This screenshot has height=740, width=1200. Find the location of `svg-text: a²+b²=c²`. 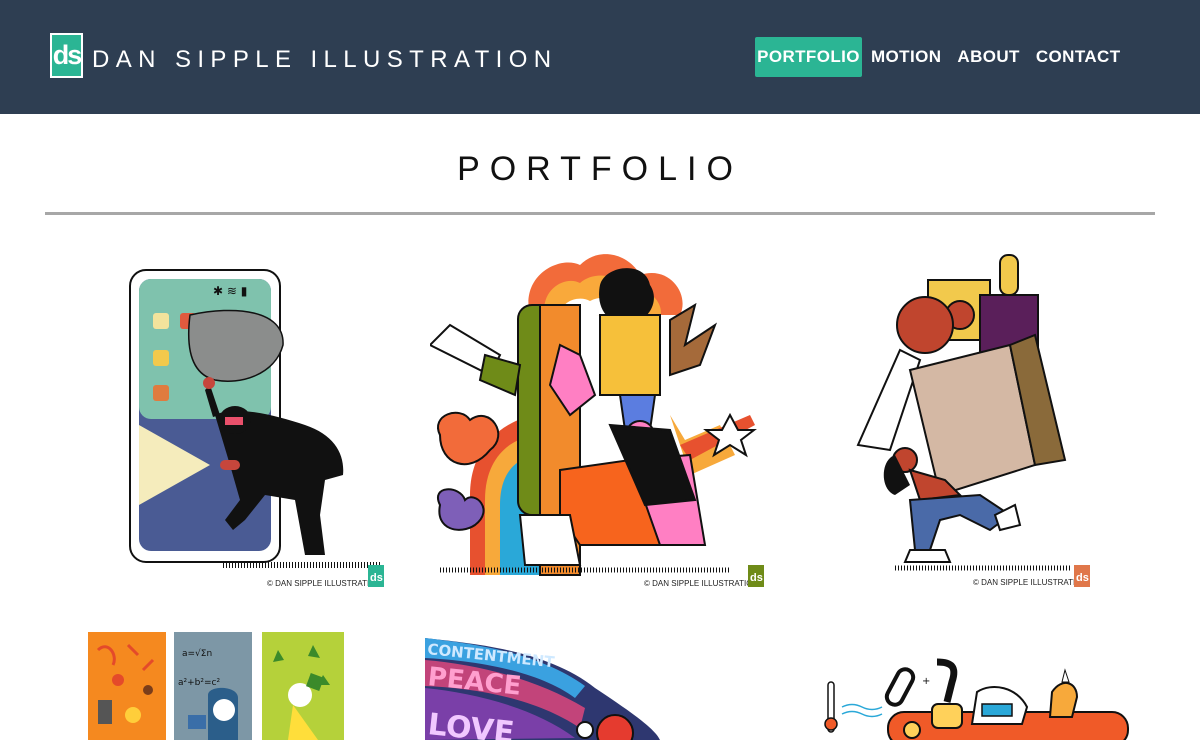

svg-text: a²+b²=c² is located at coordinates (199, 683).